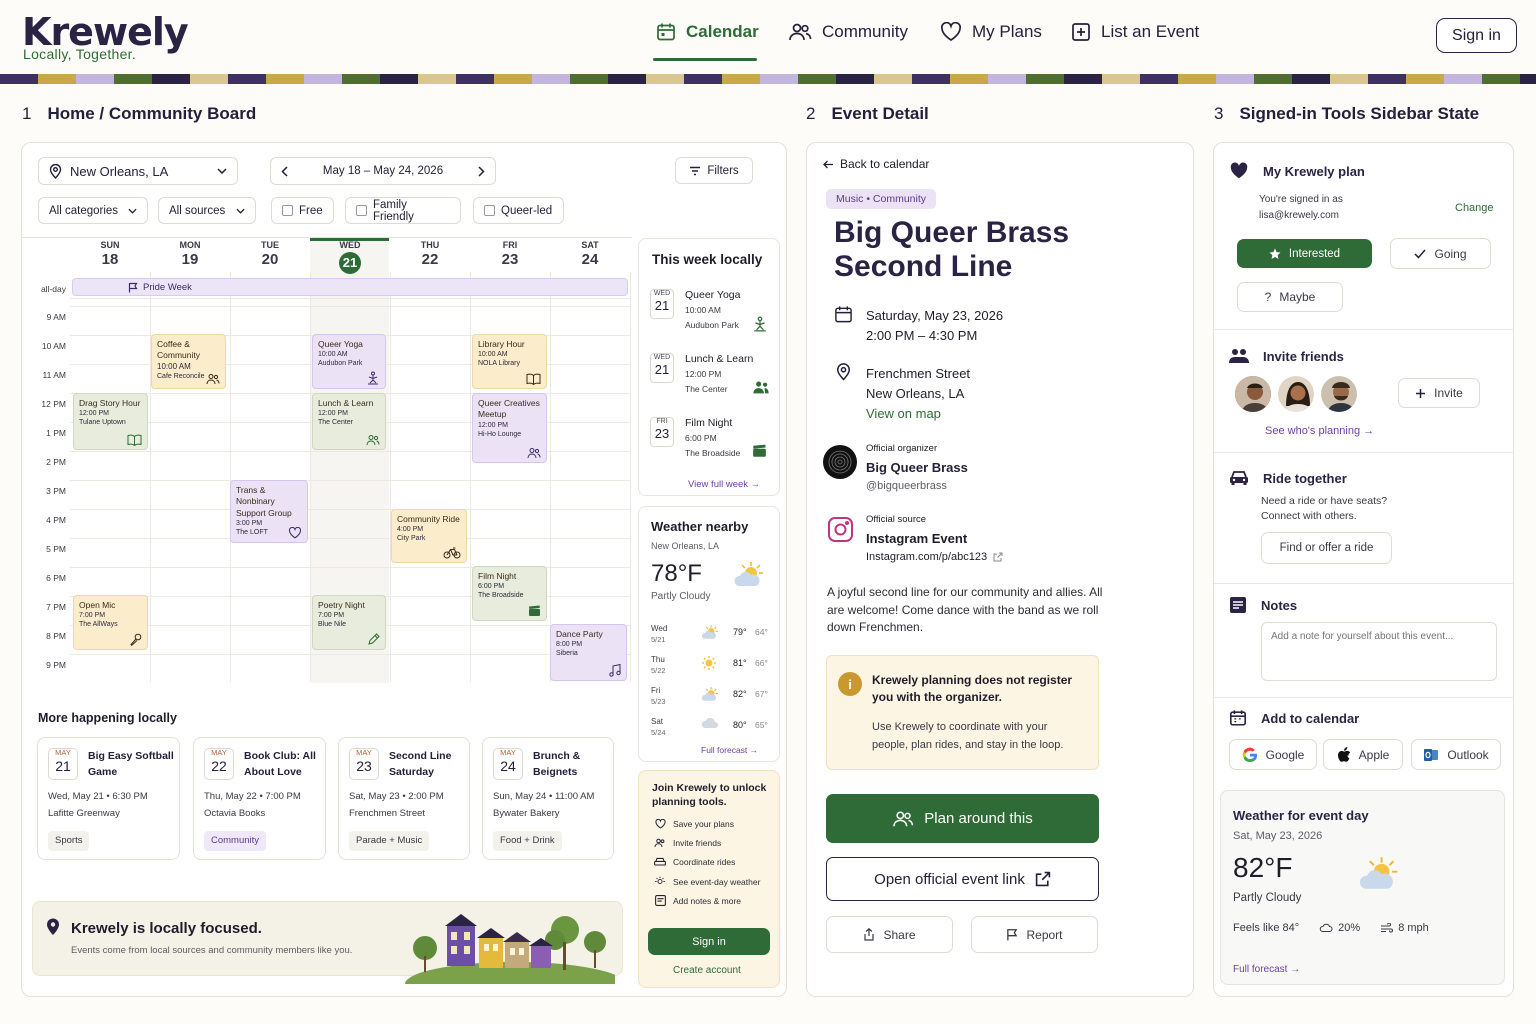 Image resolution: width=1536 pixels, height=1024 pixels. I want to click on event-library-hour: Library Hour 10:00 AM NOLA Library, so click(509, 361).